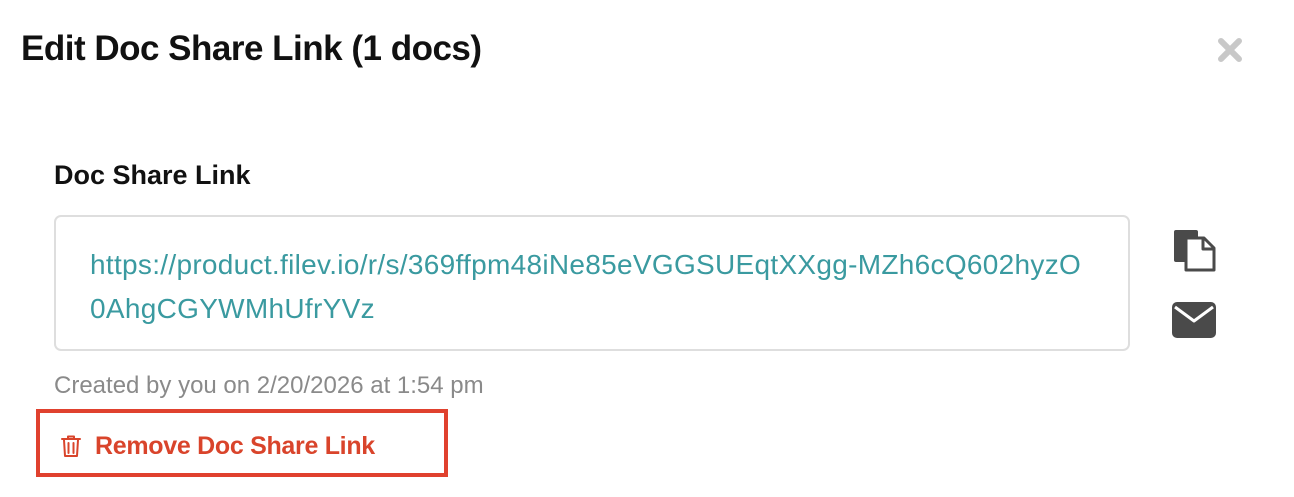 This screenshot has height=497, width=1294. I want to click on envelope-icon, so click(1194, 320).